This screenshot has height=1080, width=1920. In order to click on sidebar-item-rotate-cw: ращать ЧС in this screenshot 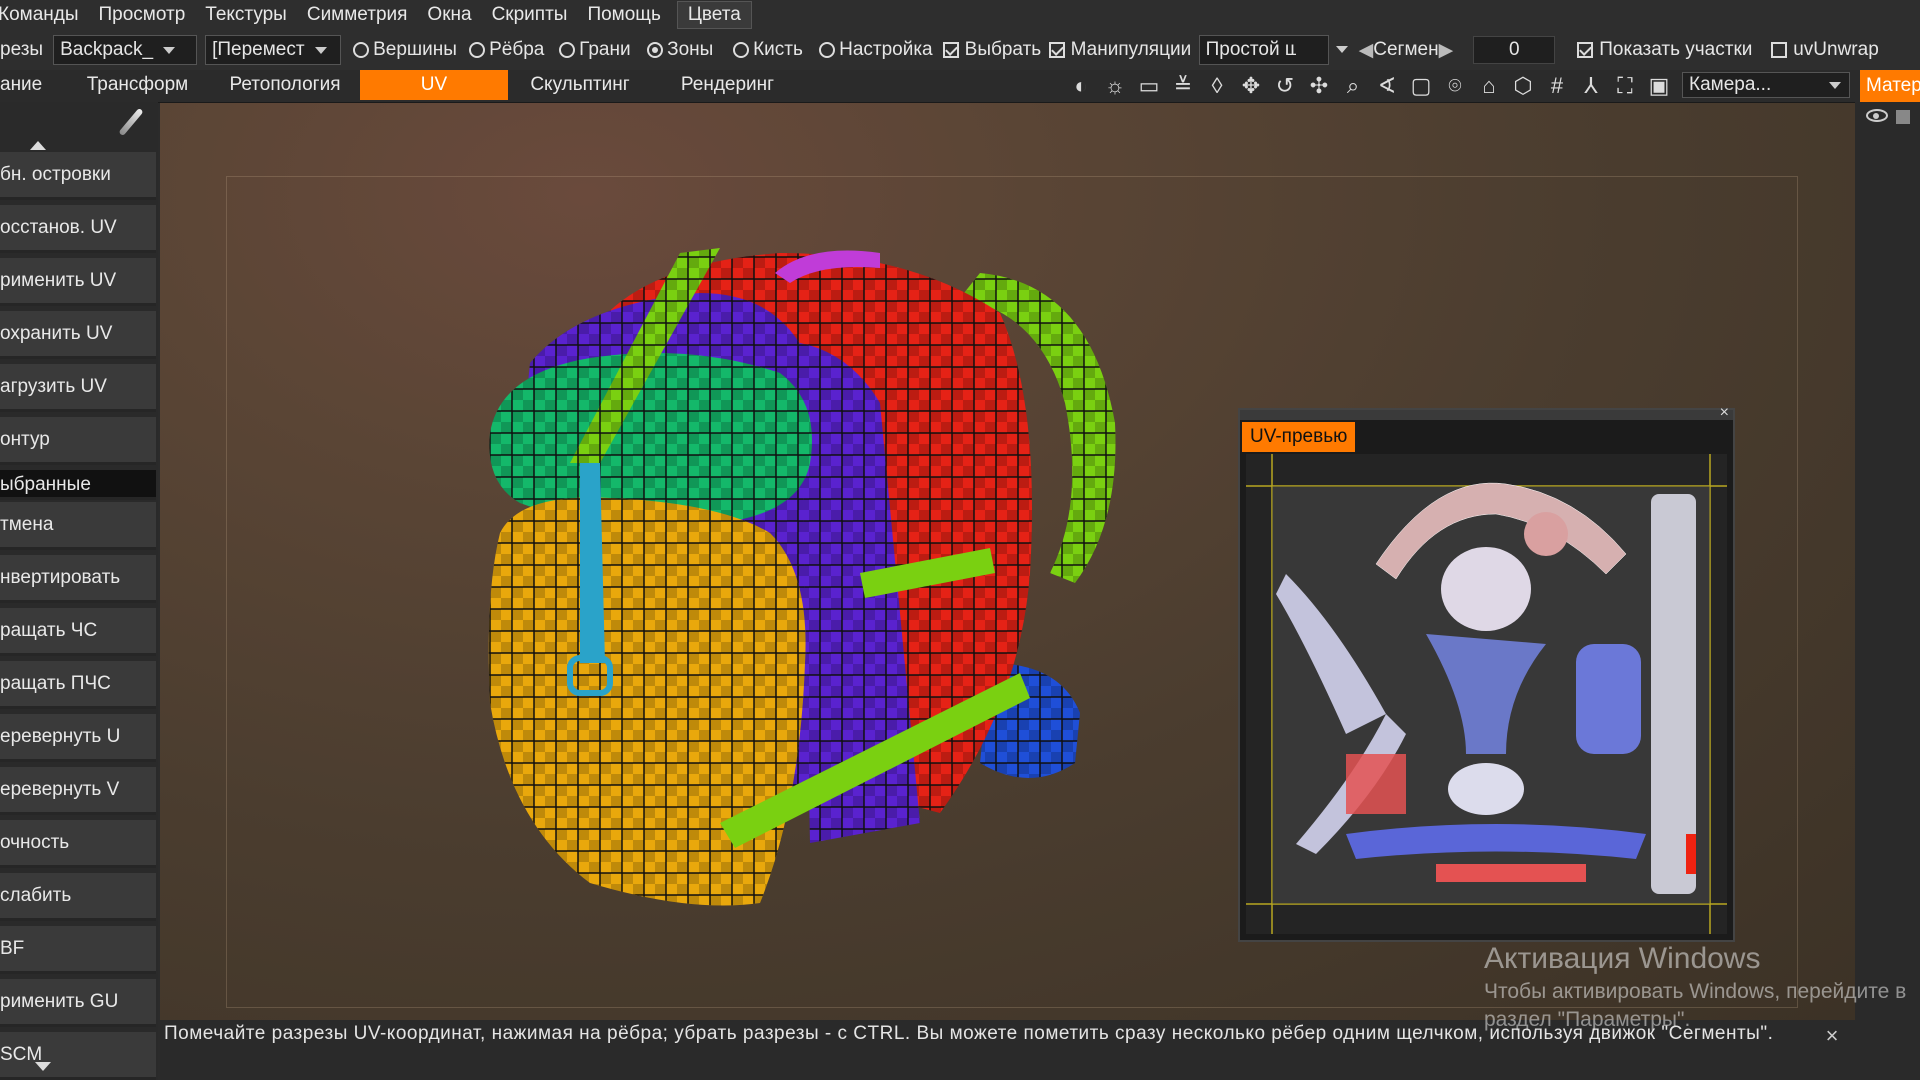, I will do `click(78, 632)`.